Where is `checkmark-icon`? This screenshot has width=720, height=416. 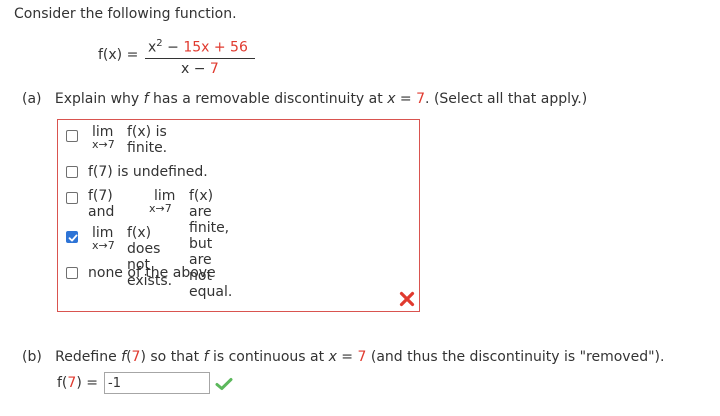
checkmark-icon is located at coordinates (73, 238).